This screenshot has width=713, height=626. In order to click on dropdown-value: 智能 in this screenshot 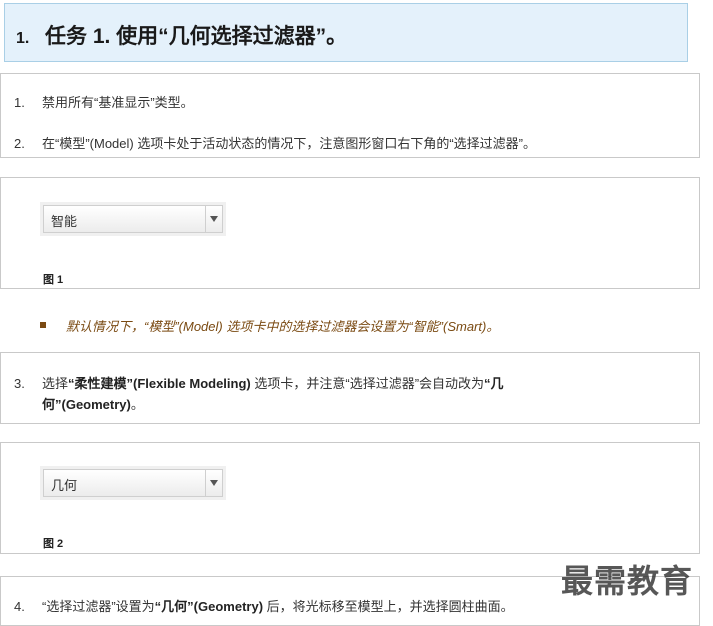, I will do `click(64, 221)`.